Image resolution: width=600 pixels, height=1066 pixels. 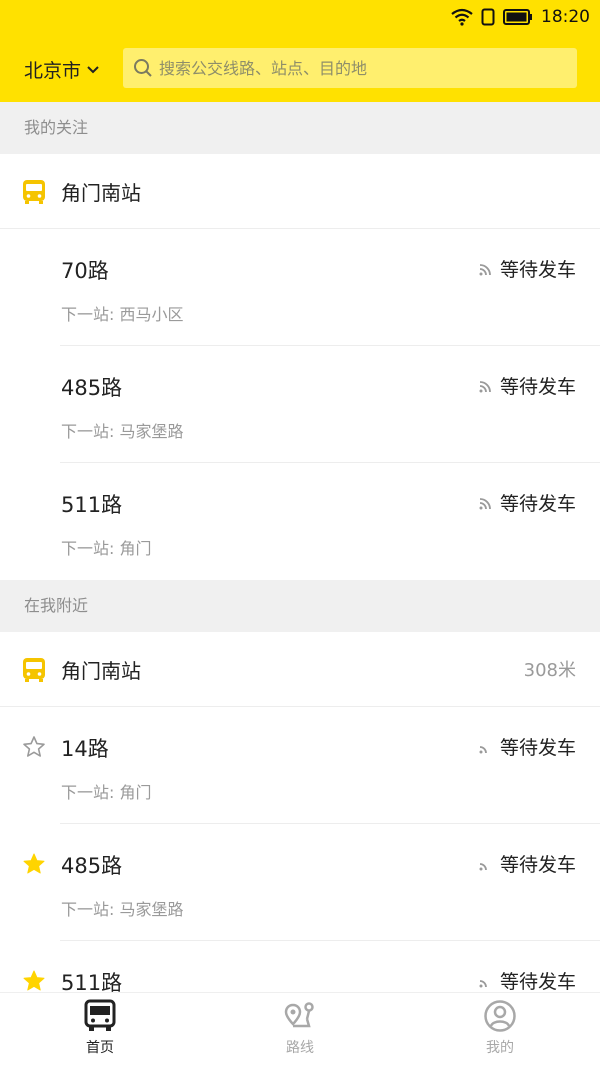 I want to click on route-map-icon, so click(x=299, y=1015).